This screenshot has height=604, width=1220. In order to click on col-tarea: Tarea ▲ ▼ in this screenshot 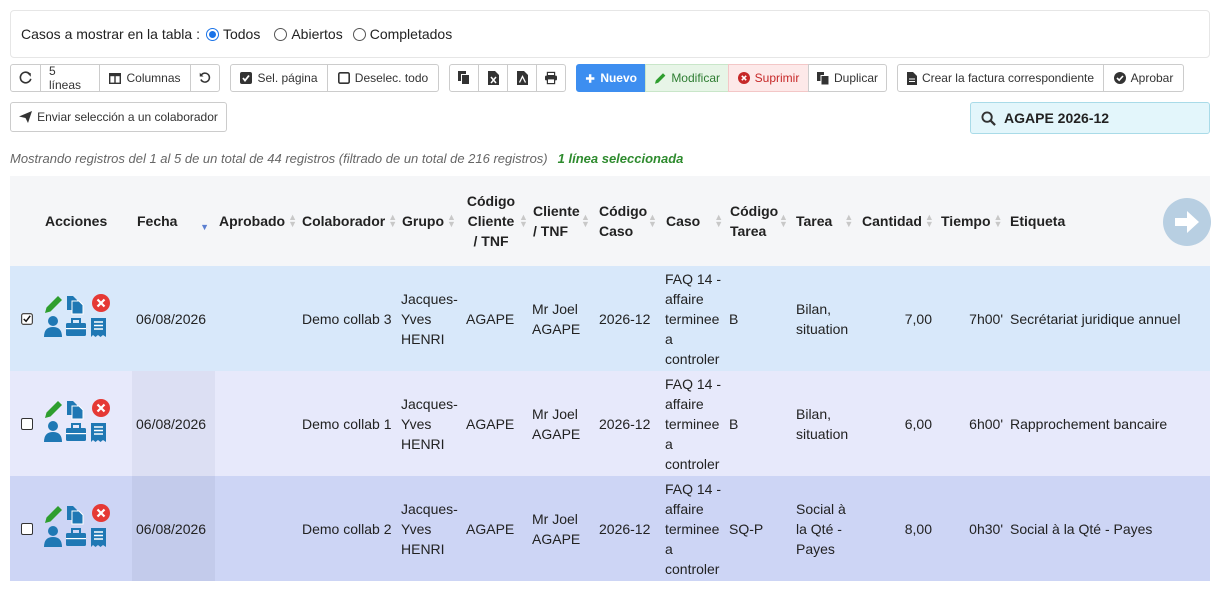, I will do `click(825, 221)`.